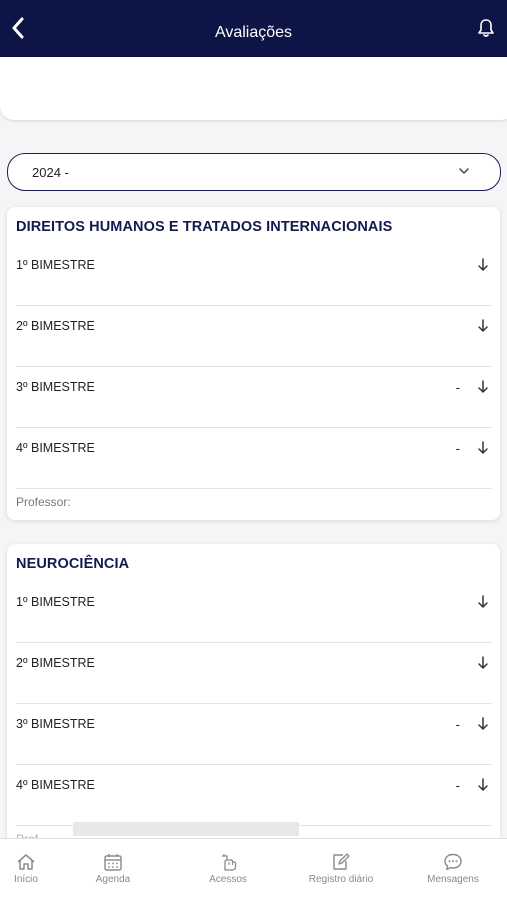 This screenshot has height=900, width=507. I want to click on nav-label: Início, so click(26, 879).